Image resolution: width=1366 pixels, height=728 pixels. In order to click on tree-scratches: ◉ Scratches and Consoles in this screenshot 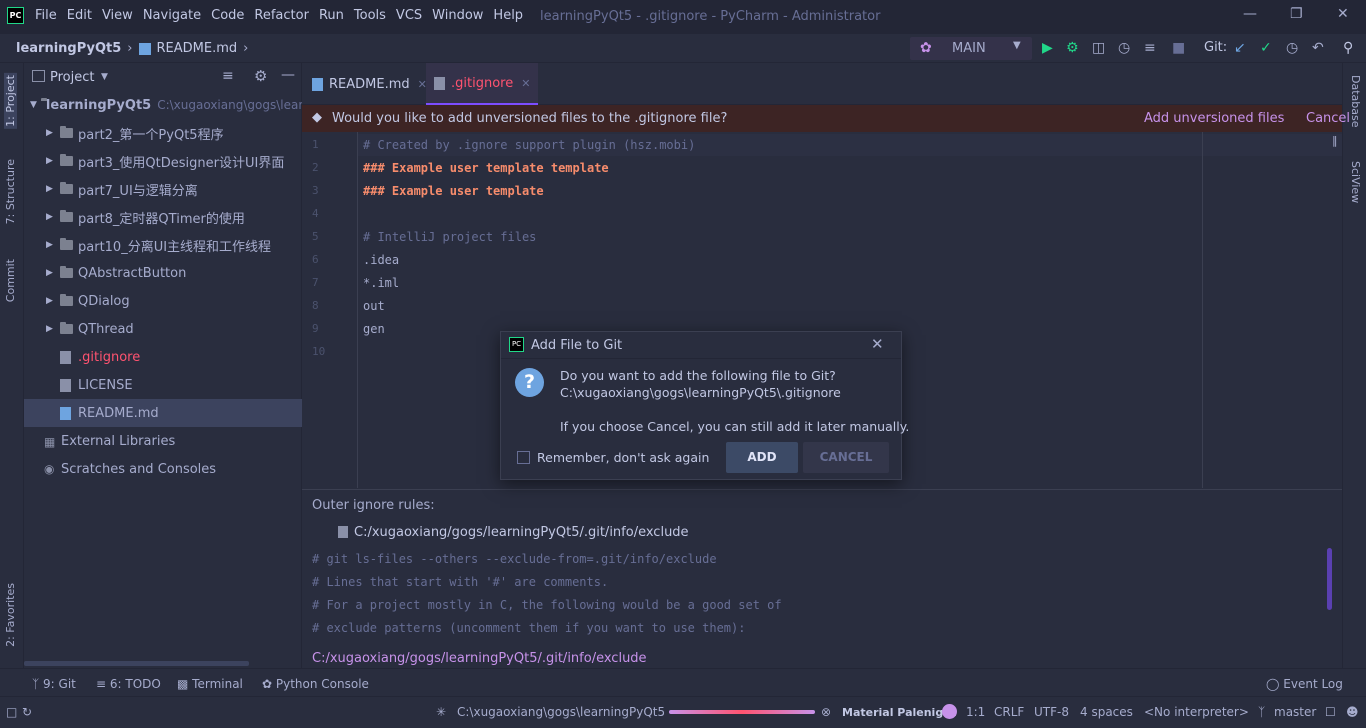, I will do `click(163, 469)`.